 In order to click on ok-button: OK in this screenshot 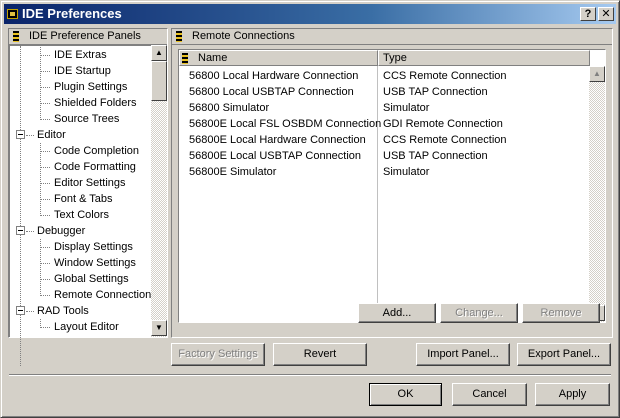, I will do `click(405, 394)`.